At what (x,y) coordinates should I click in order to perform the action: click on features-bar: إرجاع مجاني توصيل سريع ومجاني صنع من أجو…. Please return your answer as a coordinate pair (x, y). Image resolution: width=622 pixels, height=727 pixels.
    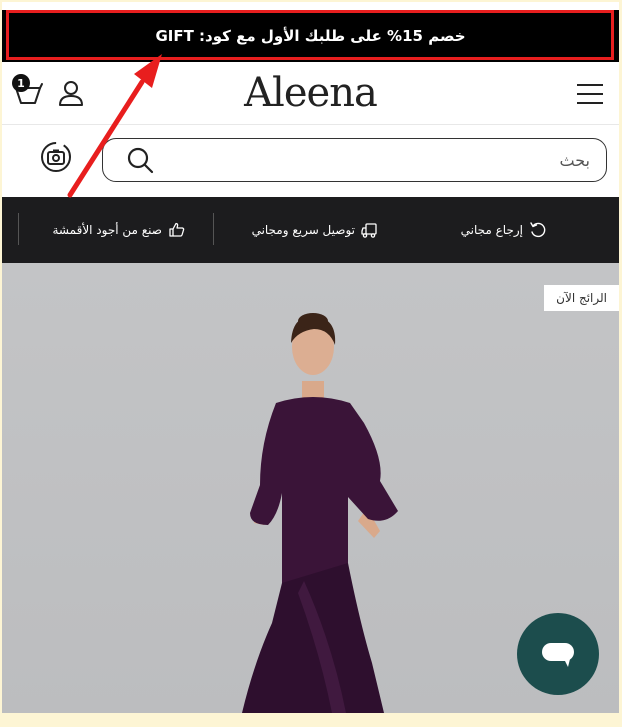
    Looking at the image, I should click on (310, 230).